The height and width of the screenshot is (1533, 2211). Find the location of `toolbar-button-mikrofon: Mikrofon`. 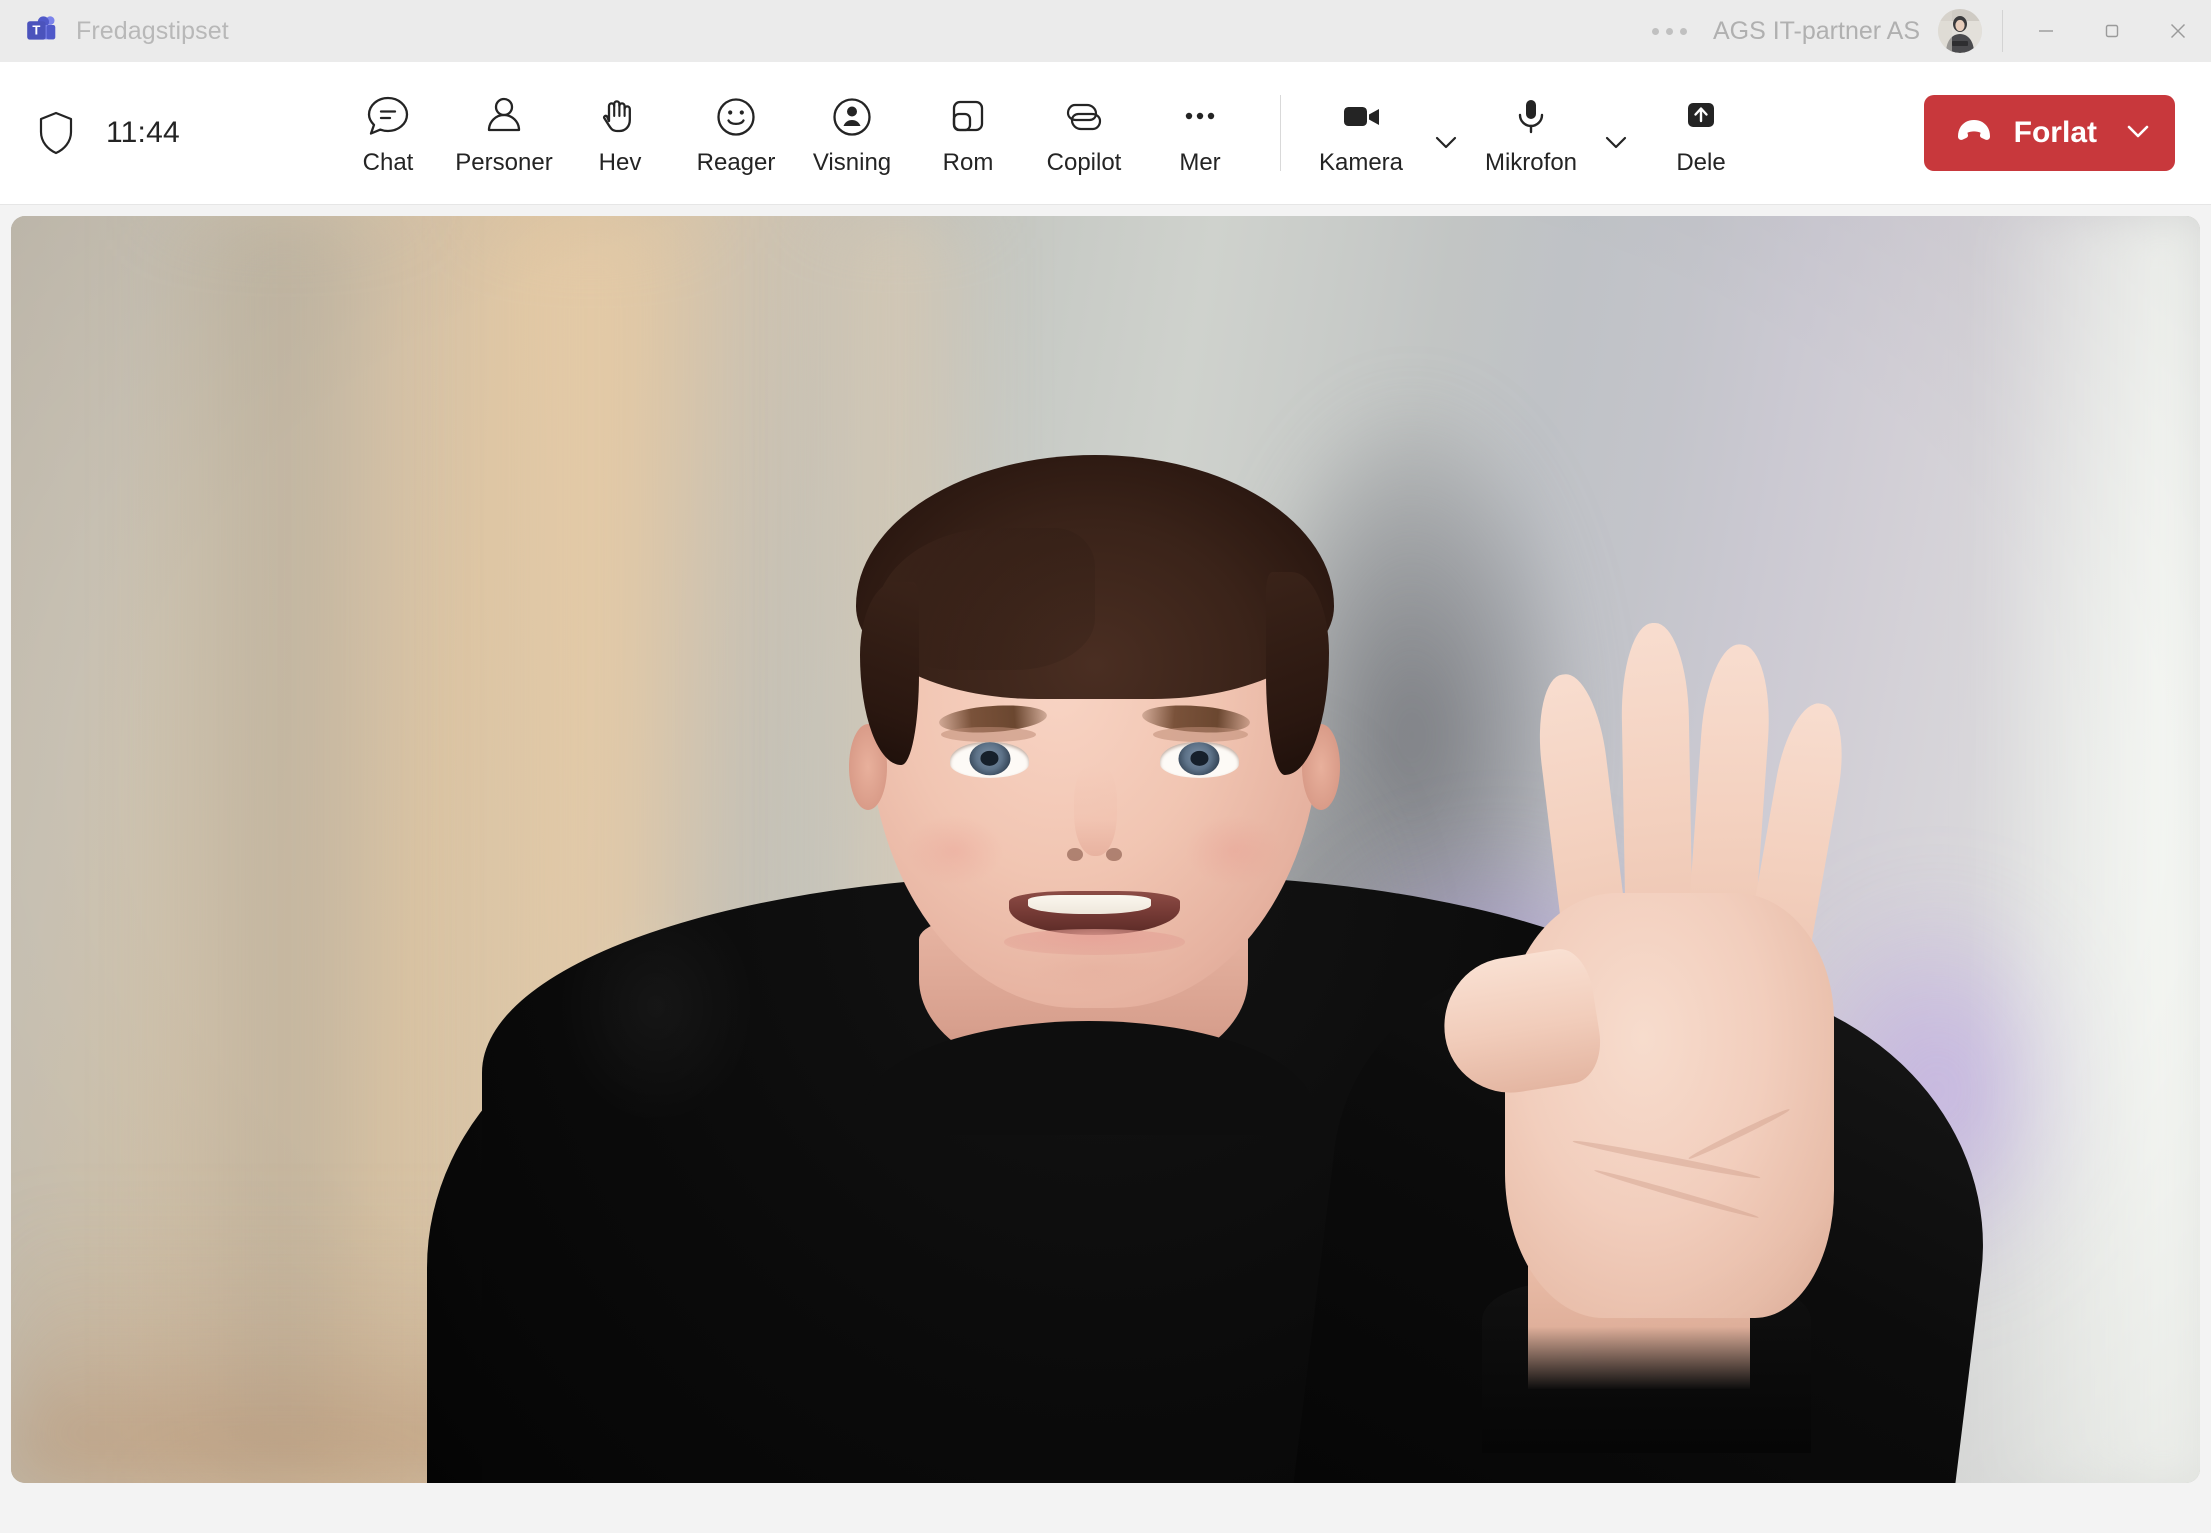

toolbar-button-mikrofon: Mikrofon is located at coordinates (1531, 133).